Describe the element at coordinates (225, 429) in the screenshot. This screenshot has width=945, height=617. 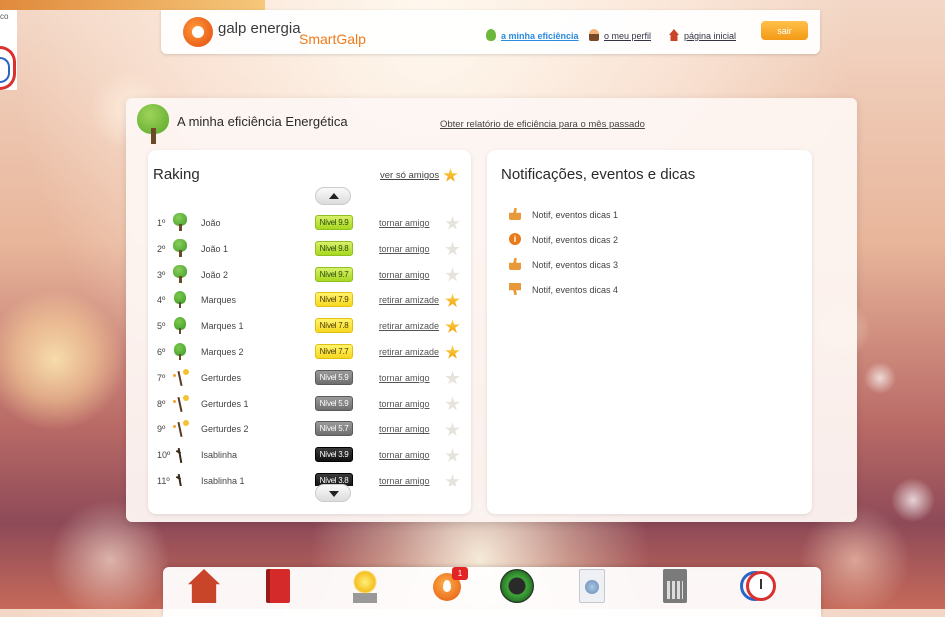
I see `user-name: Gerturdes 2` at that location.